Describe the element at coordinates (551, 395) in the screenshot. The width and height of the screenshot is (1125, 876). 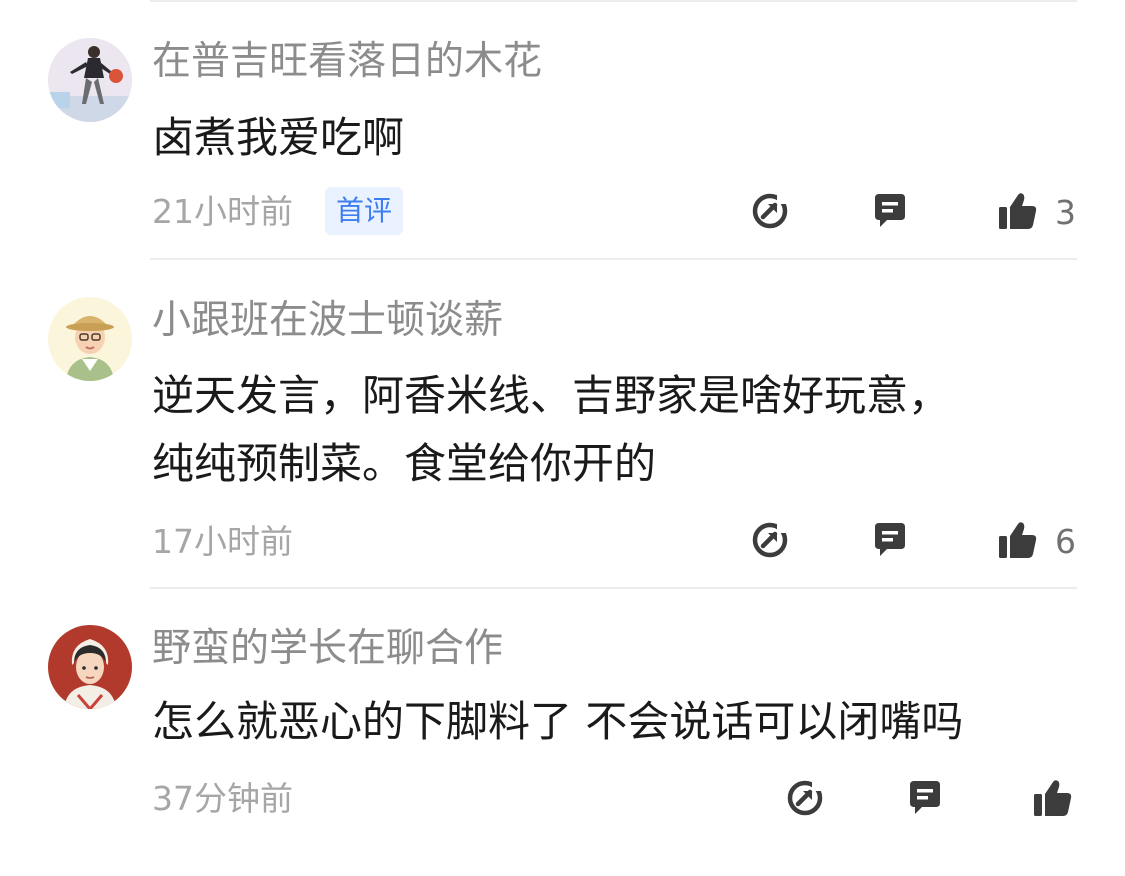
I see `comment-text-line: 逆天发言，阿香米线、吉野家是啥好玩意，` at that location.